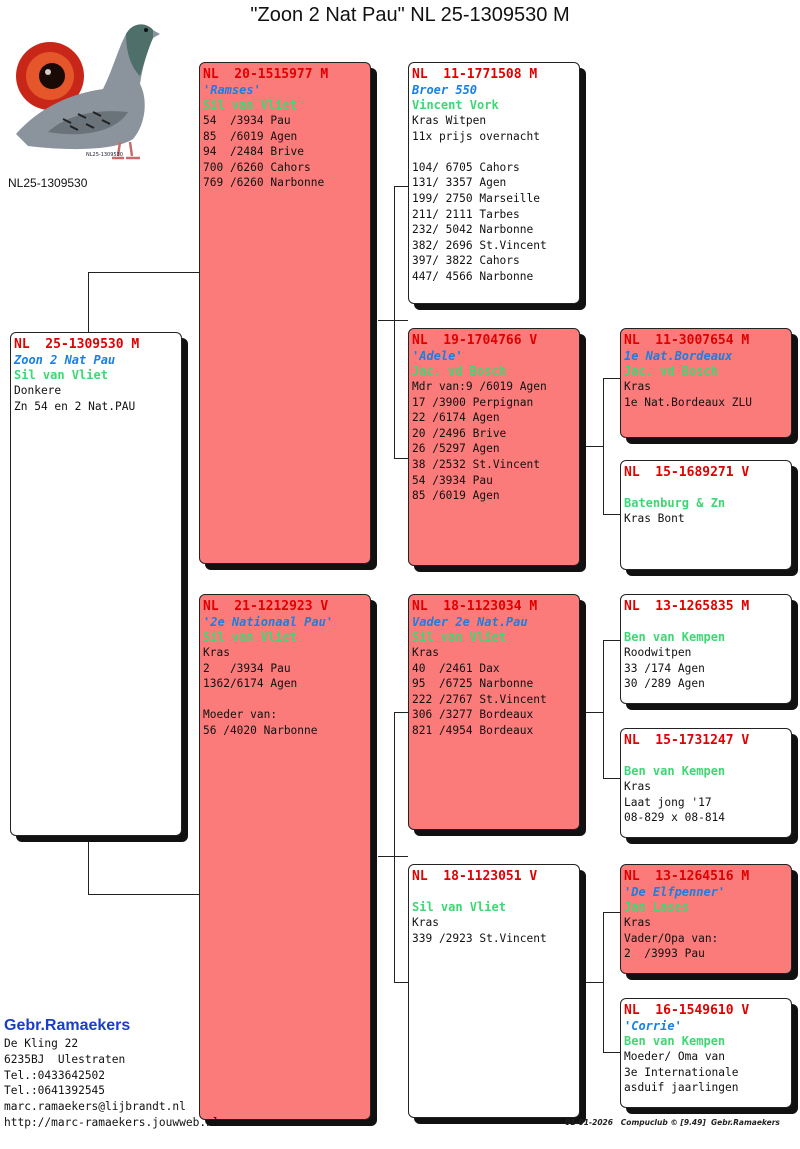 This screenshot has width=800, height=1149. I want to click on result-line: 199/ 2750 Marseille, so click(476, 198).